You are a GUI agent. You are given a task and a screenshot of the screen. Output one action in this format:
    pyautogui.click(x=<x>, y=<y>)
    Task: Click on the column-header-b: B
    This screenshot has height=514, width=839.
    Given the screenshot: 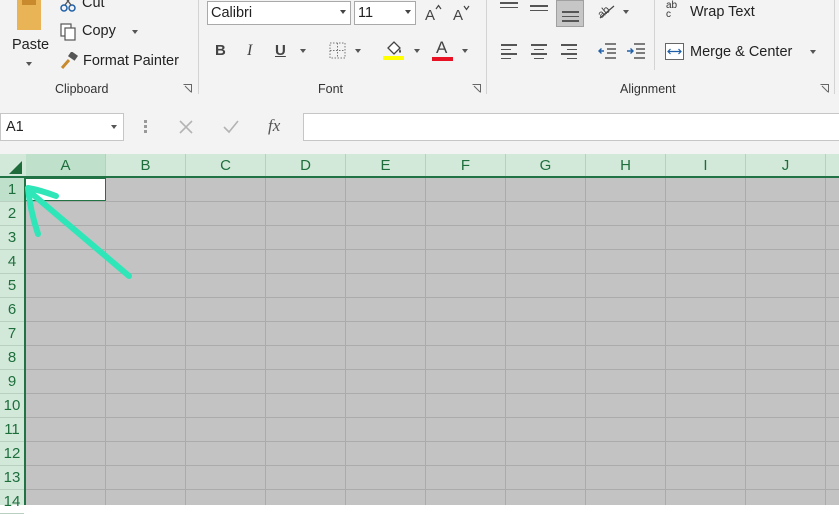 What is the action you would take?
    pyautogui.click(x=146, y=165)
    